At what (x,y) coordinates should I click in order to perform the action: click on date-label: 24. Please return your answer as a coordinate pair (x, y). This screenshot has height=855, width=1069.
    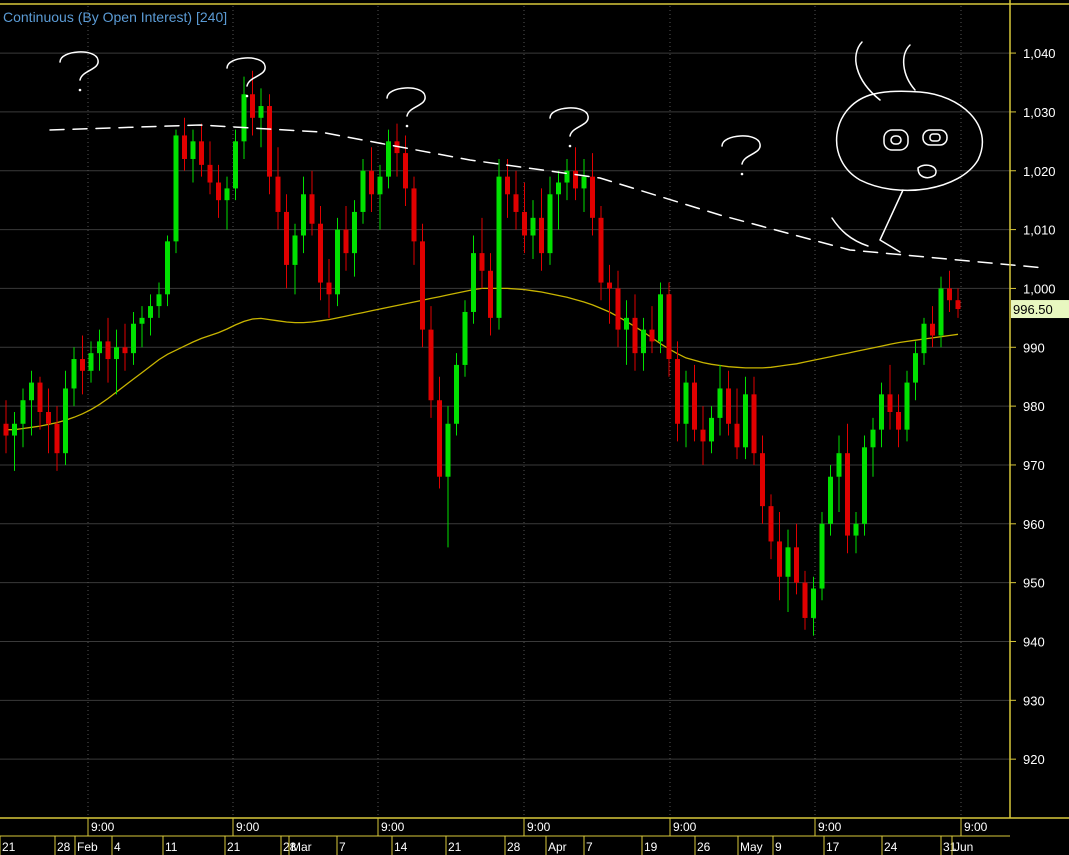
    Looking at the image, I should click on (891, 847).